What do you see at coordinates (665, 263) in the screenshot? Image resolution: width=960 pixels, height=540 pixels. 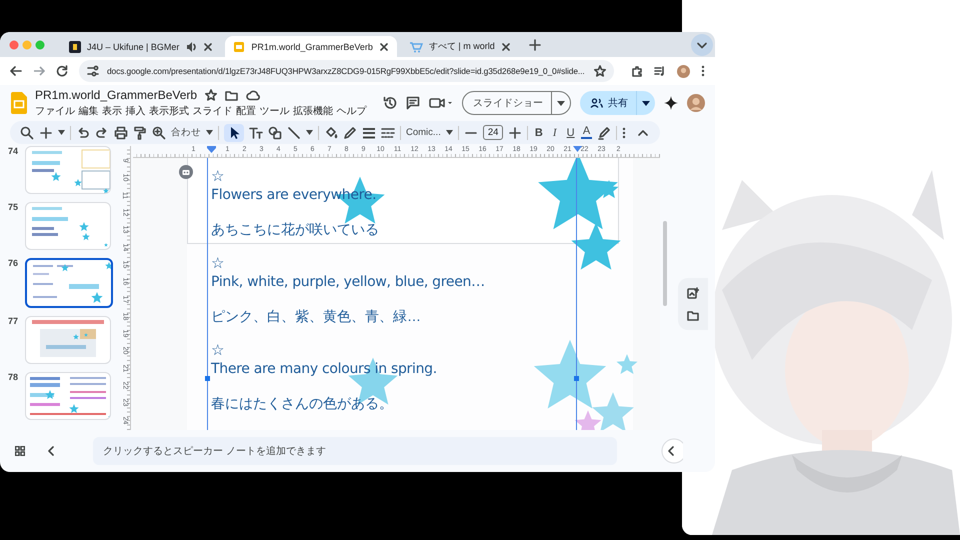 I see `scrollbar` at bounding box center [665, 263].